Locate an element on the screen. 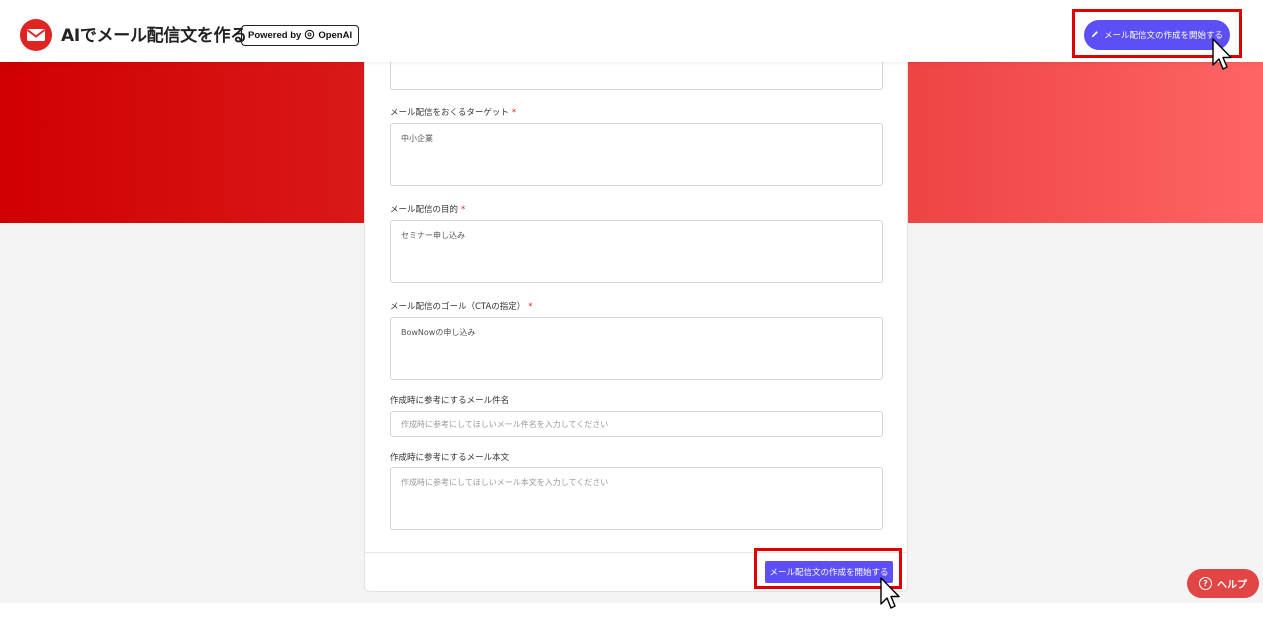 The height and width of the screenshot is (620, 1263). help-label: ヘルプ is located at coordinates (1232, 585).